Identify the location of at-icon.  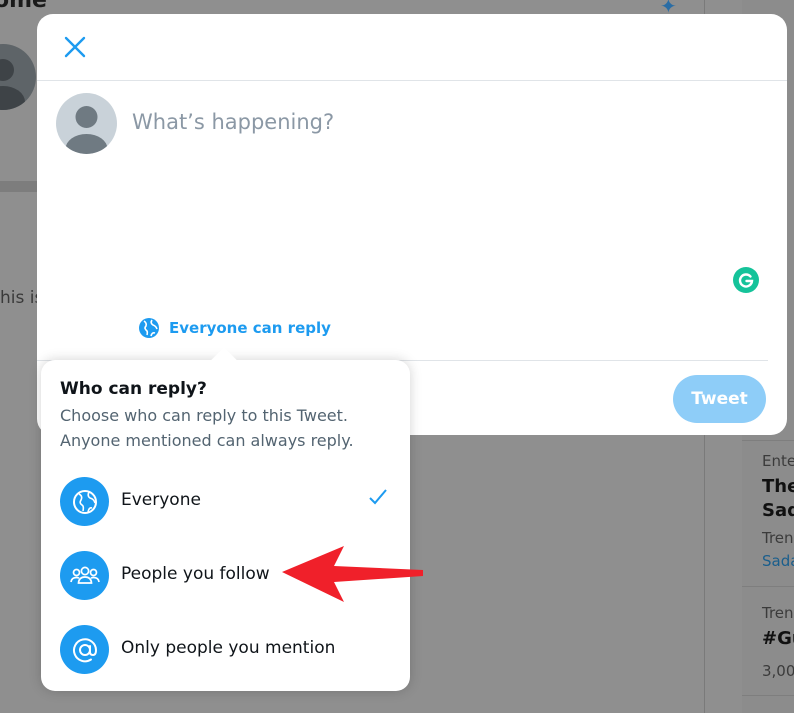
(84, 649).